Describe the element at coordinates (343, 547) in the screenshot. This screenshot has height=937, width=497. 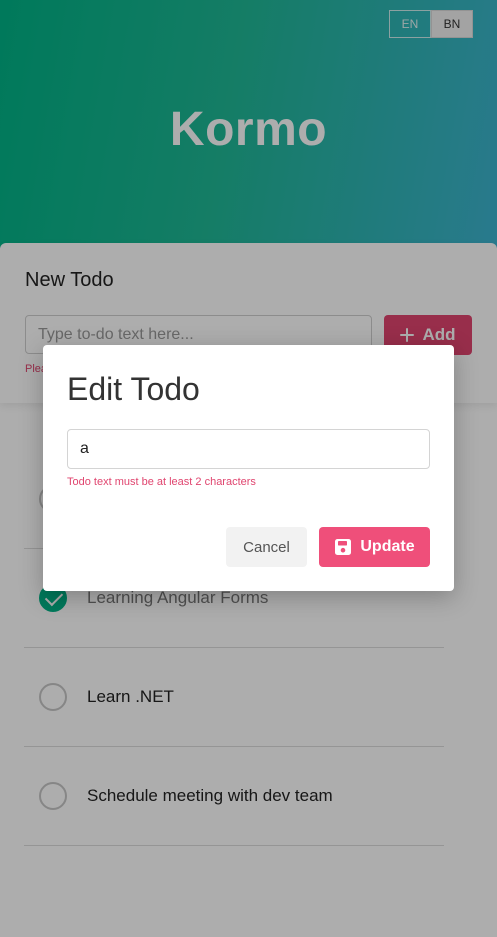
I see `save-icon` at that location.